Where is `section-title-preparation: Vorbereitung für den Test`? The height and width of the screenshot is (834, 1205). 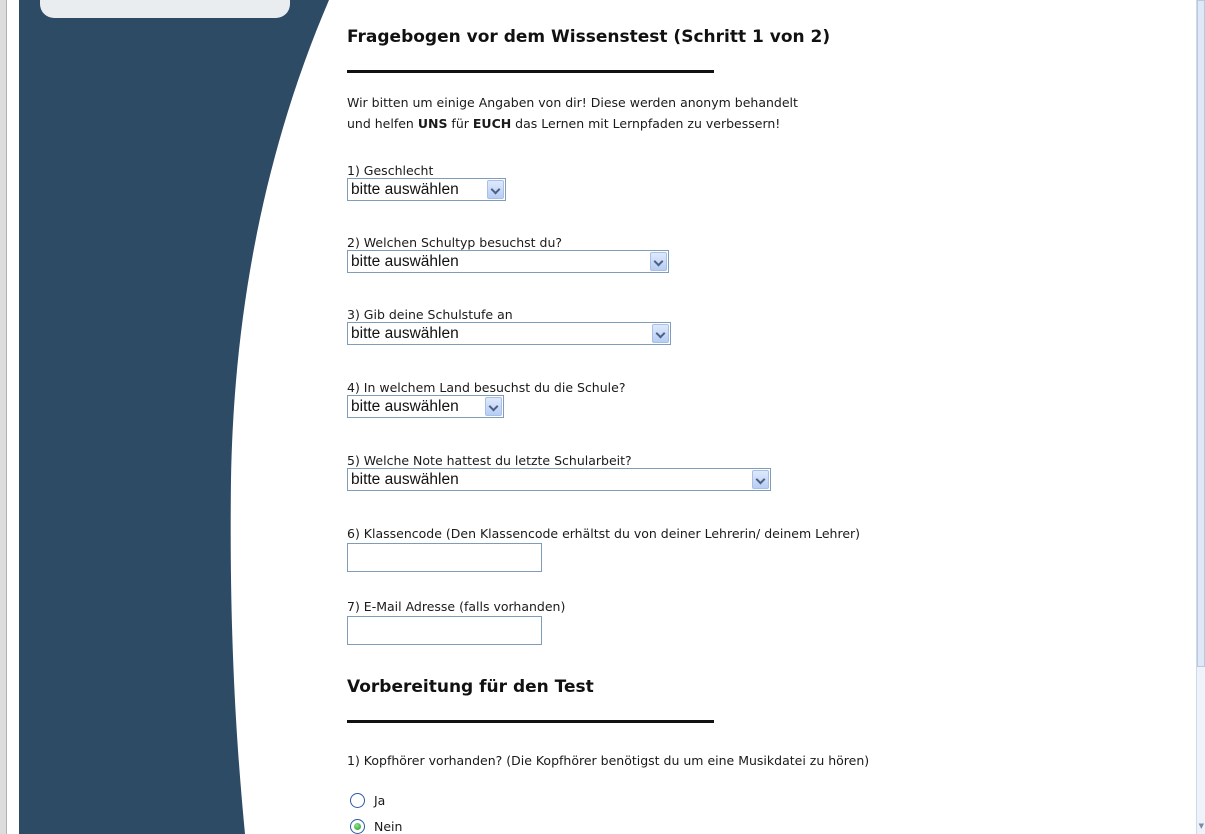 section-title-preparation: Vorbereitung für den Test is located at coordinates (470, 687).